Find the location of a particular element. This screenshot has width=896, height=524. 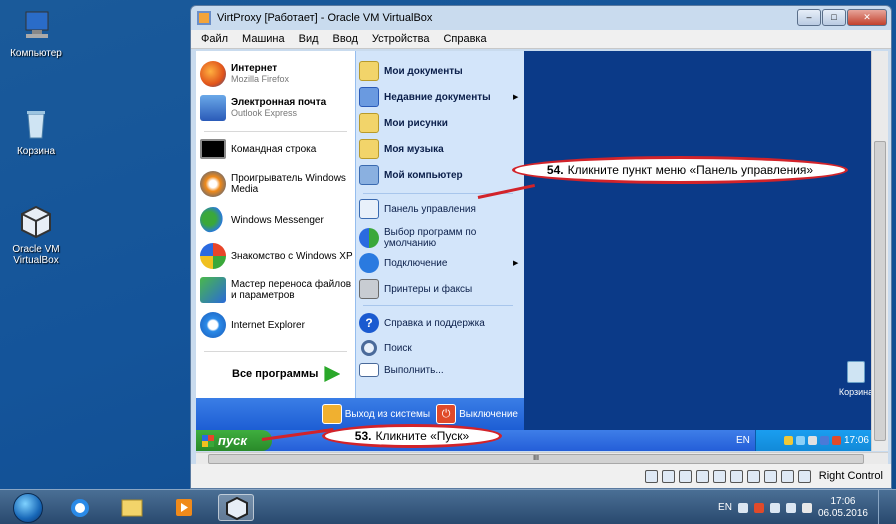

printer-icon is located at coordinates (369, 289).